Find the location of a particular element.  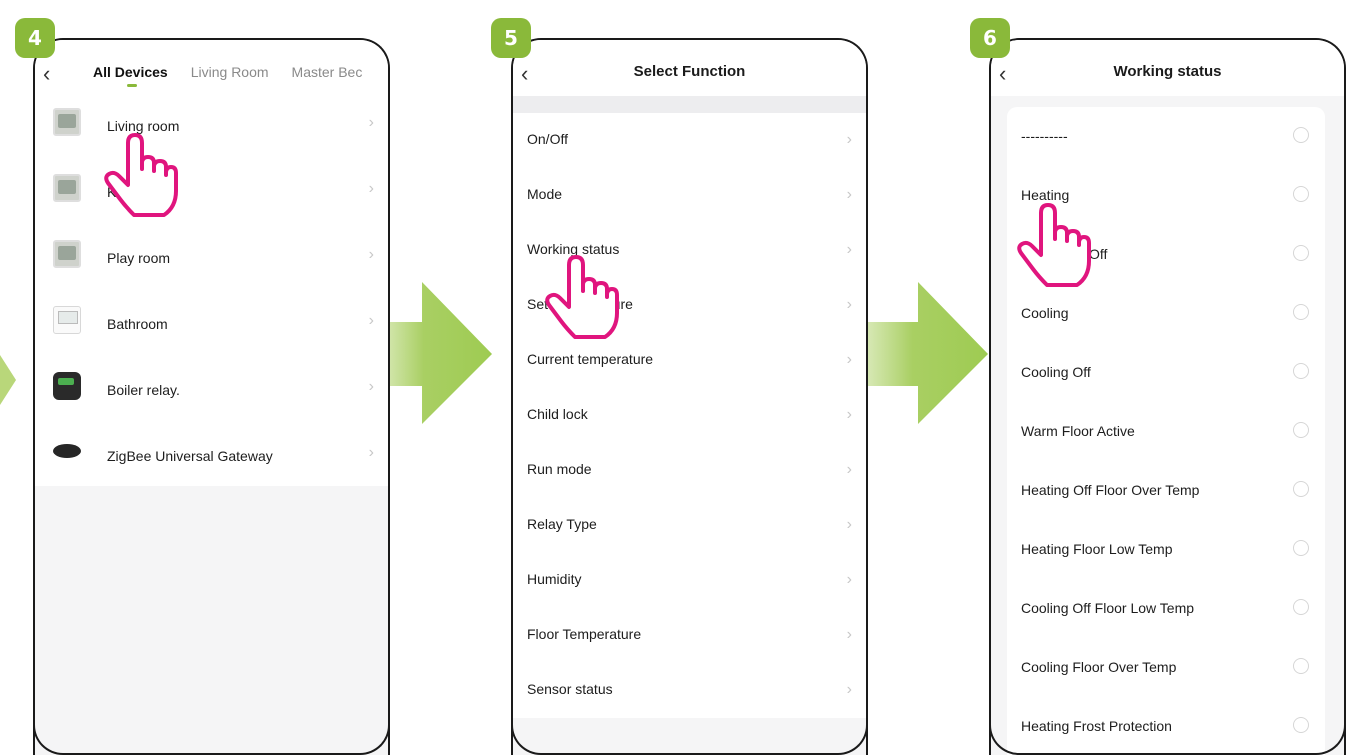

device-row: K › is located at coordinates (211, 195).